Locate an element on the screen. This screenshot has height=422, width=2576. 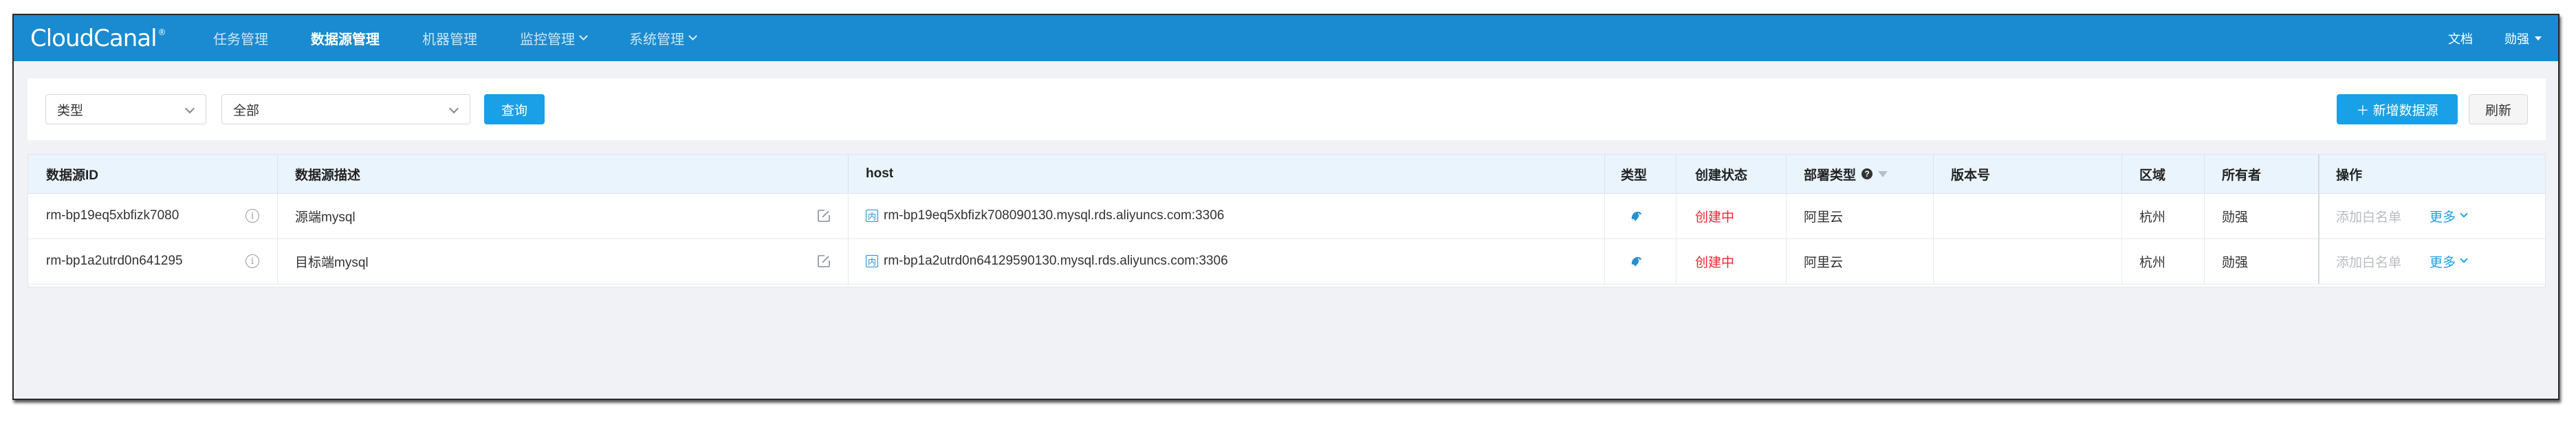
col-header-region: 区域 is located at coordinates (2152, 175).